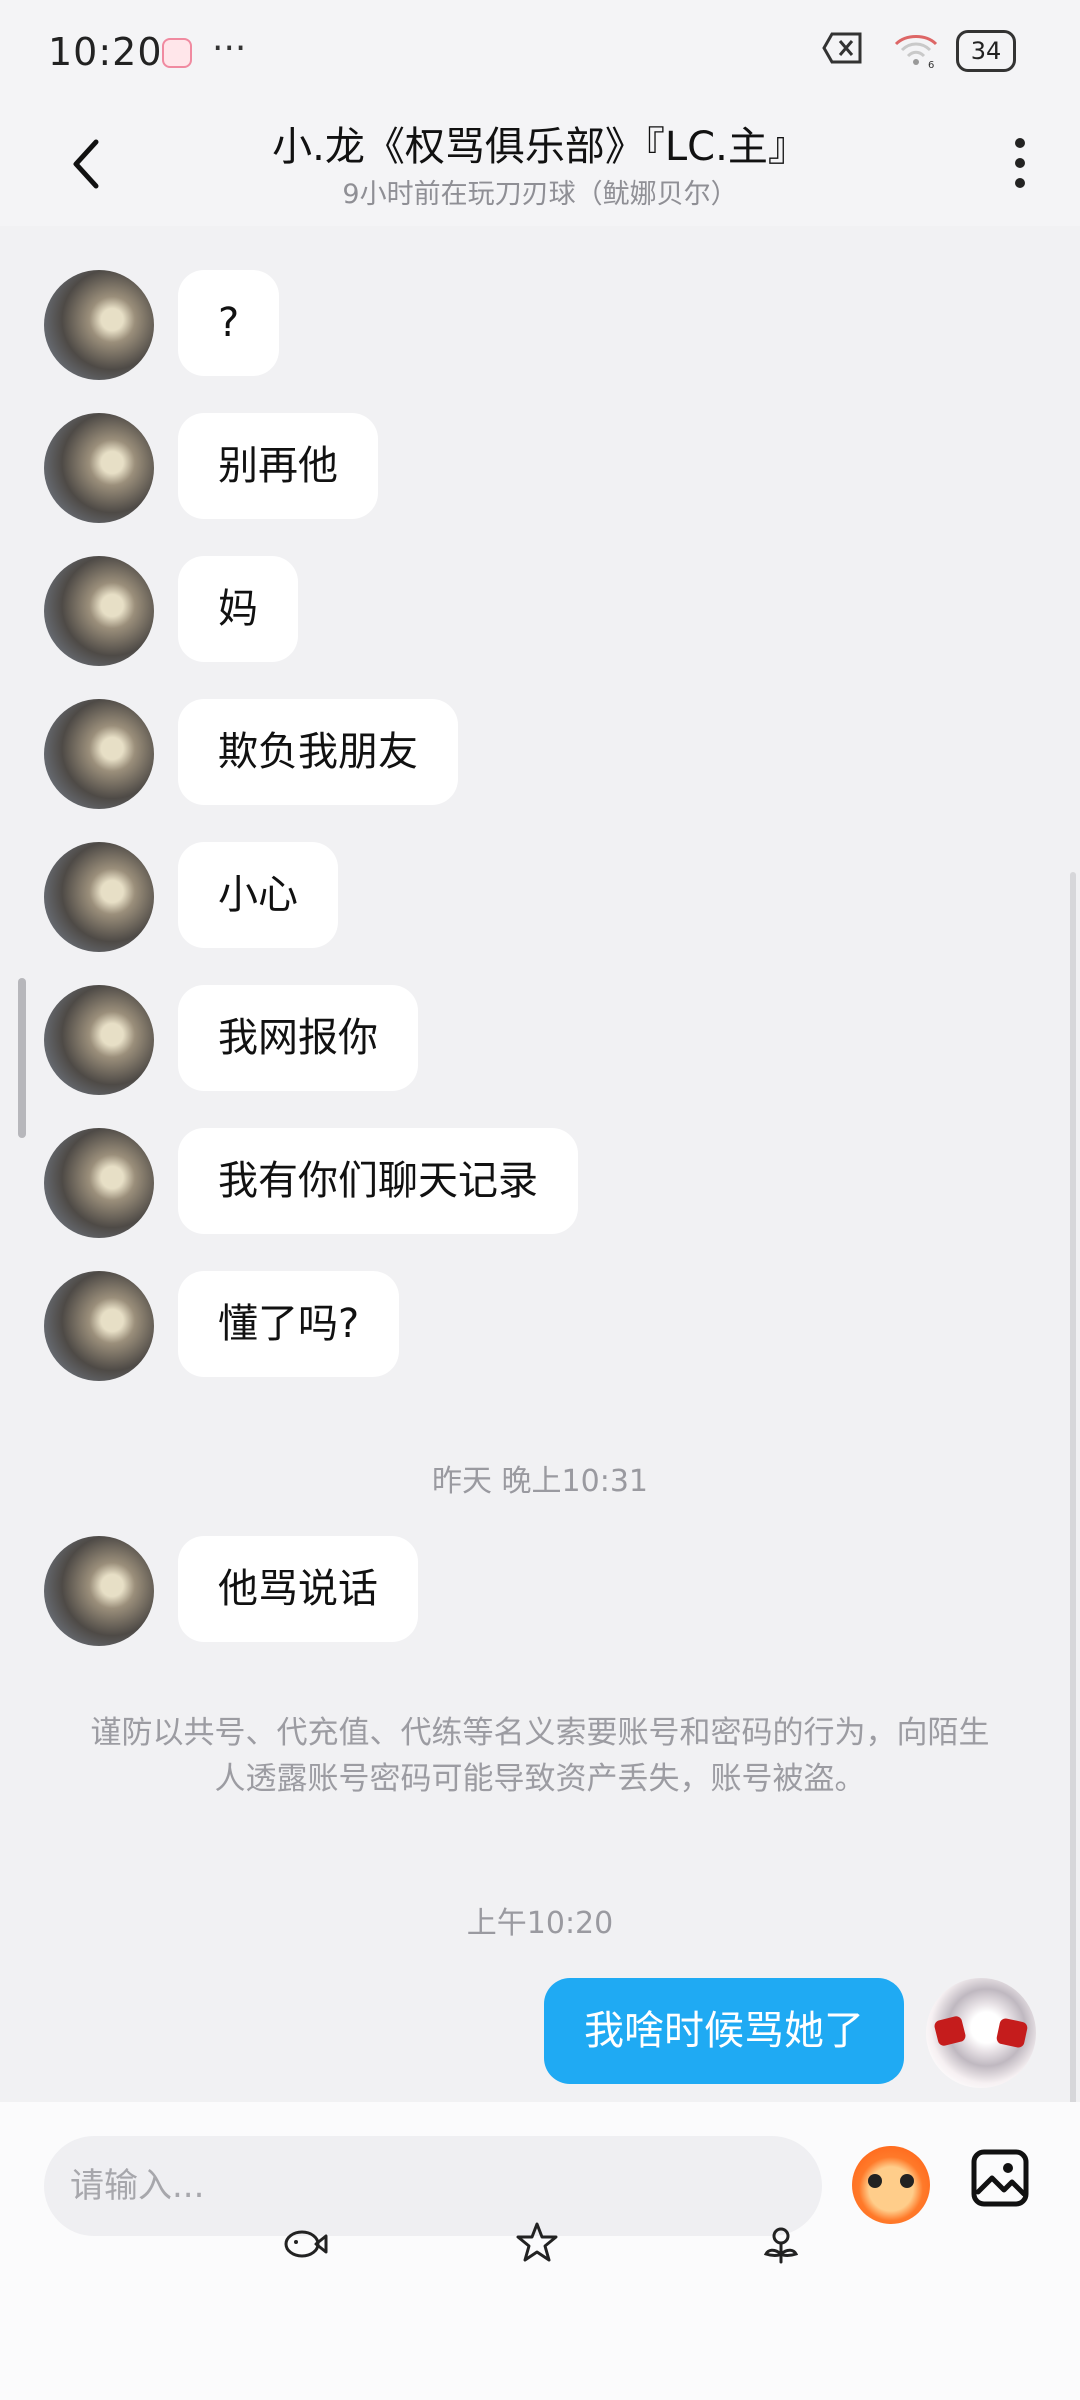 This screenshot has width=1080, height=2400. What do you see at coordinates (981, 2033) in the screenshot?
I see `my-avatar` at bounding box center [981, 2033].